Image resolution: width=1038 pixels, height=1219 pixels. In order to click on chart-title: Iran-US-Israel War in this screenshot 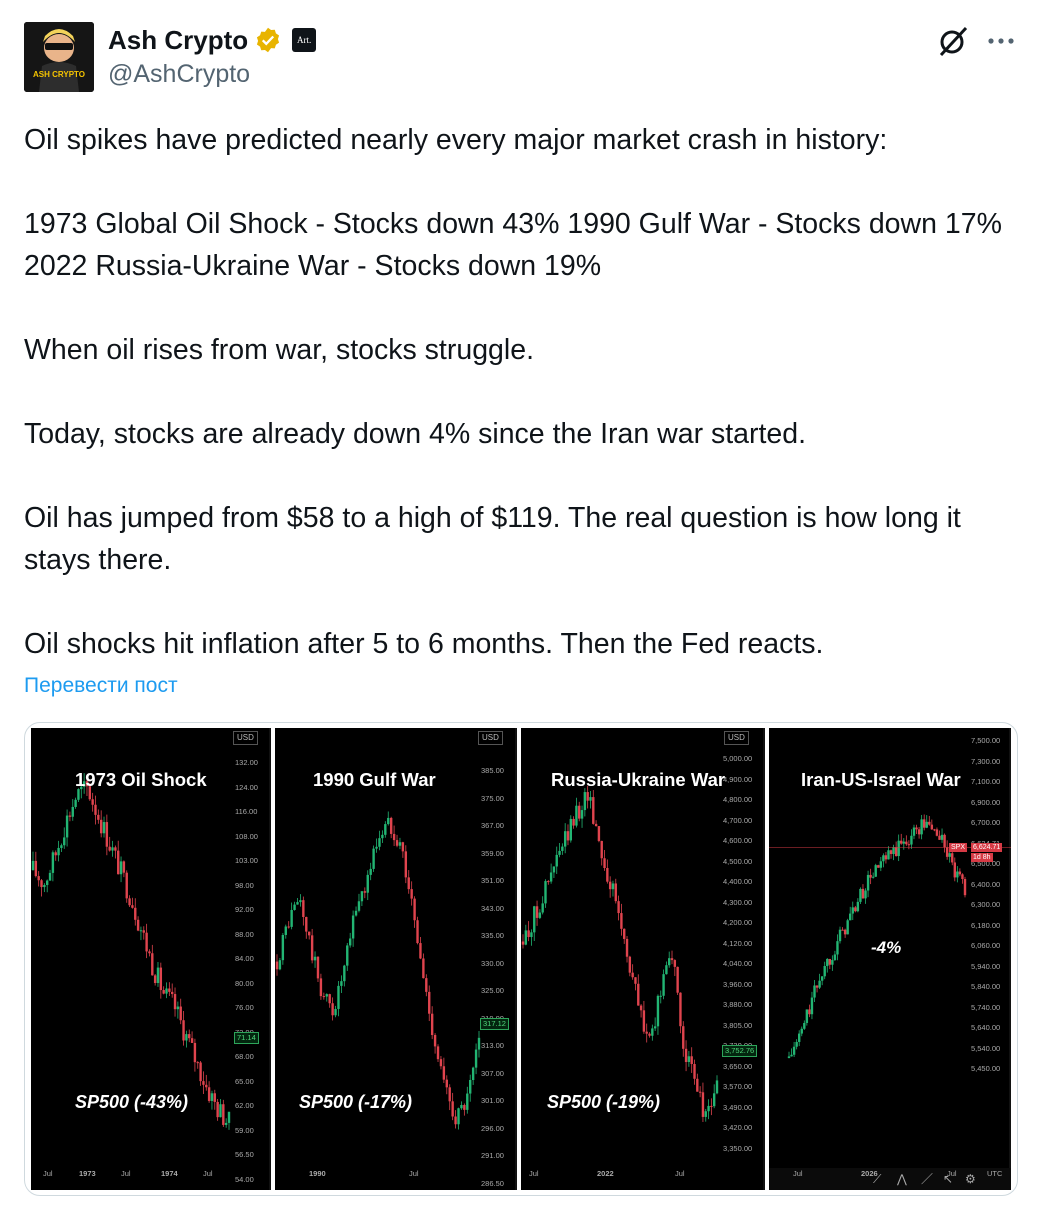, I will do `click(881, 779)`.